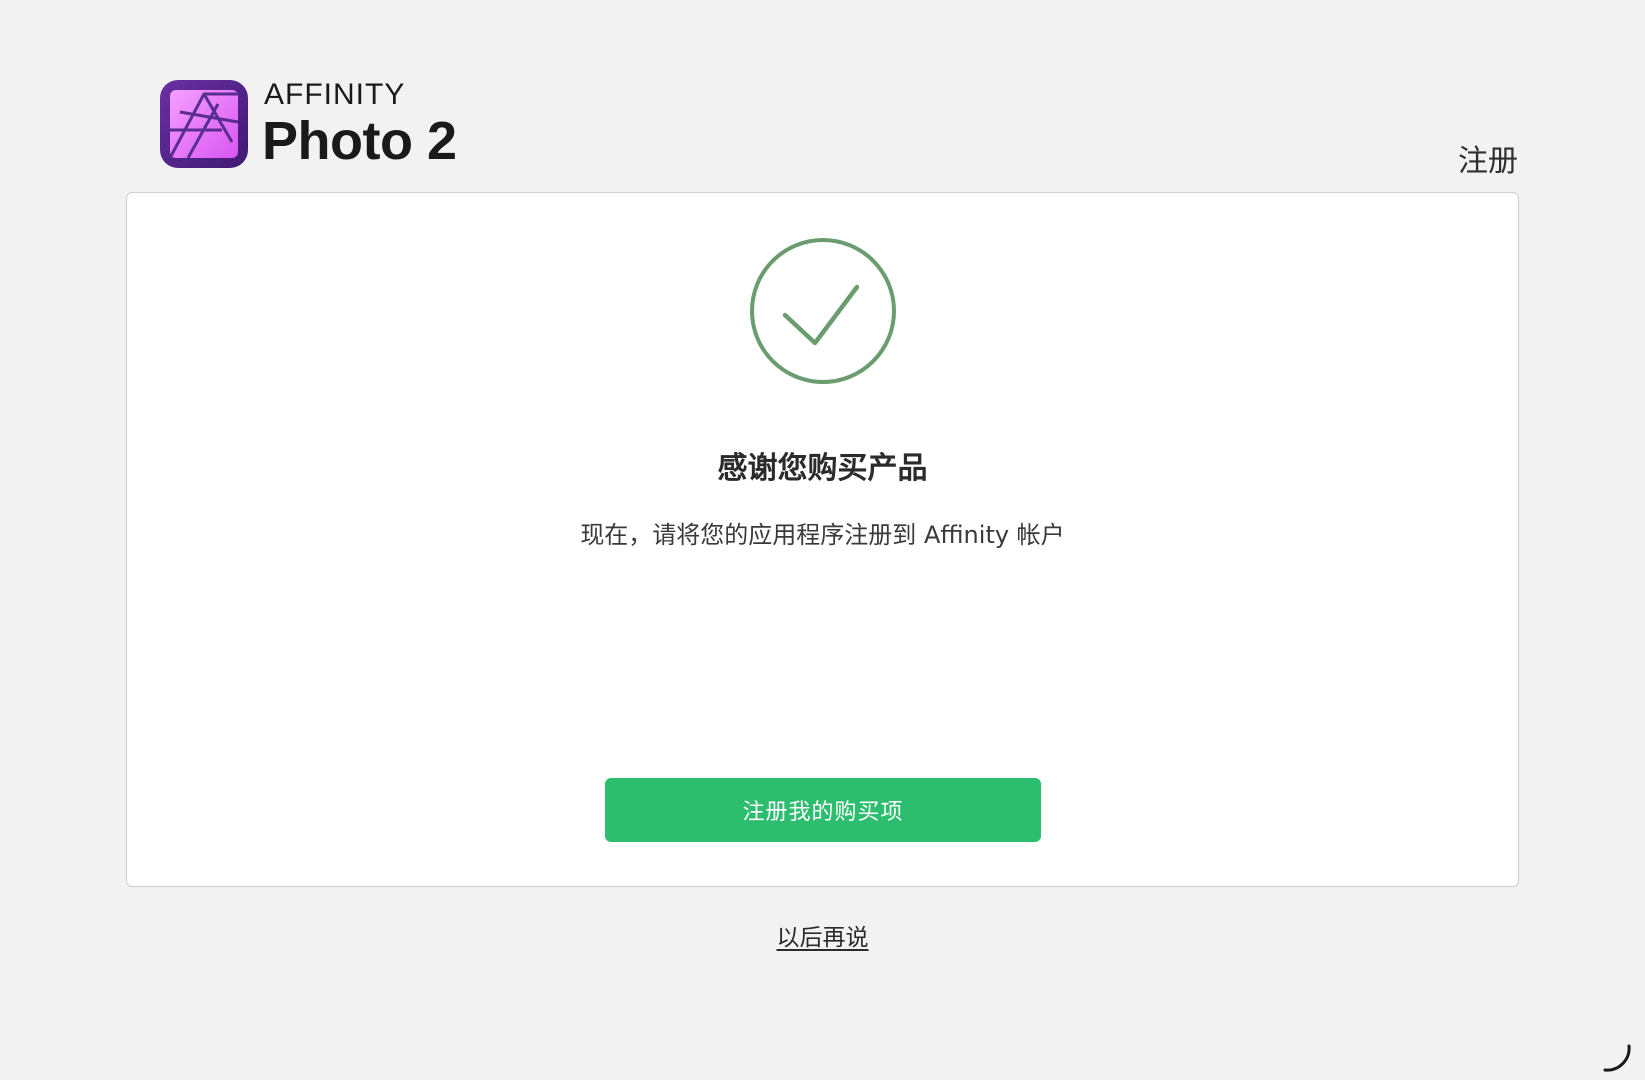  I want to click on brand-name: AFFINITY, so click(335, 94).